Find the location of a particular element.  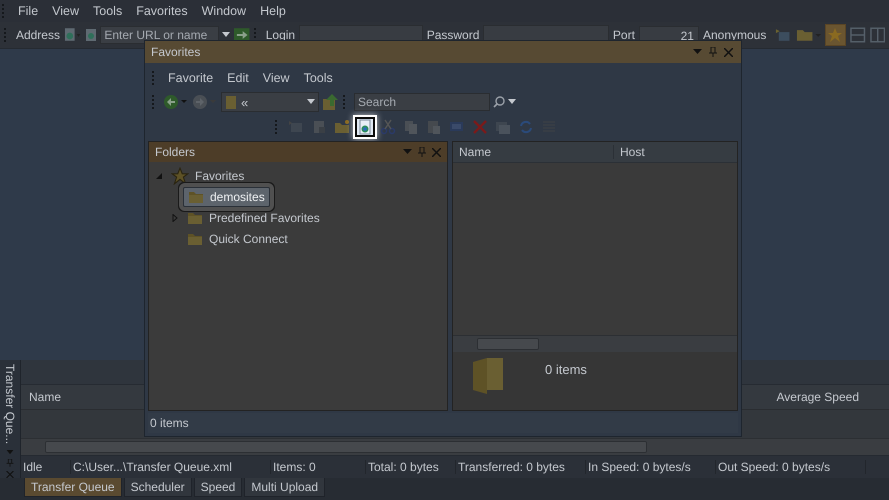

pane-title: Folders is located at coordinates (175, 152).